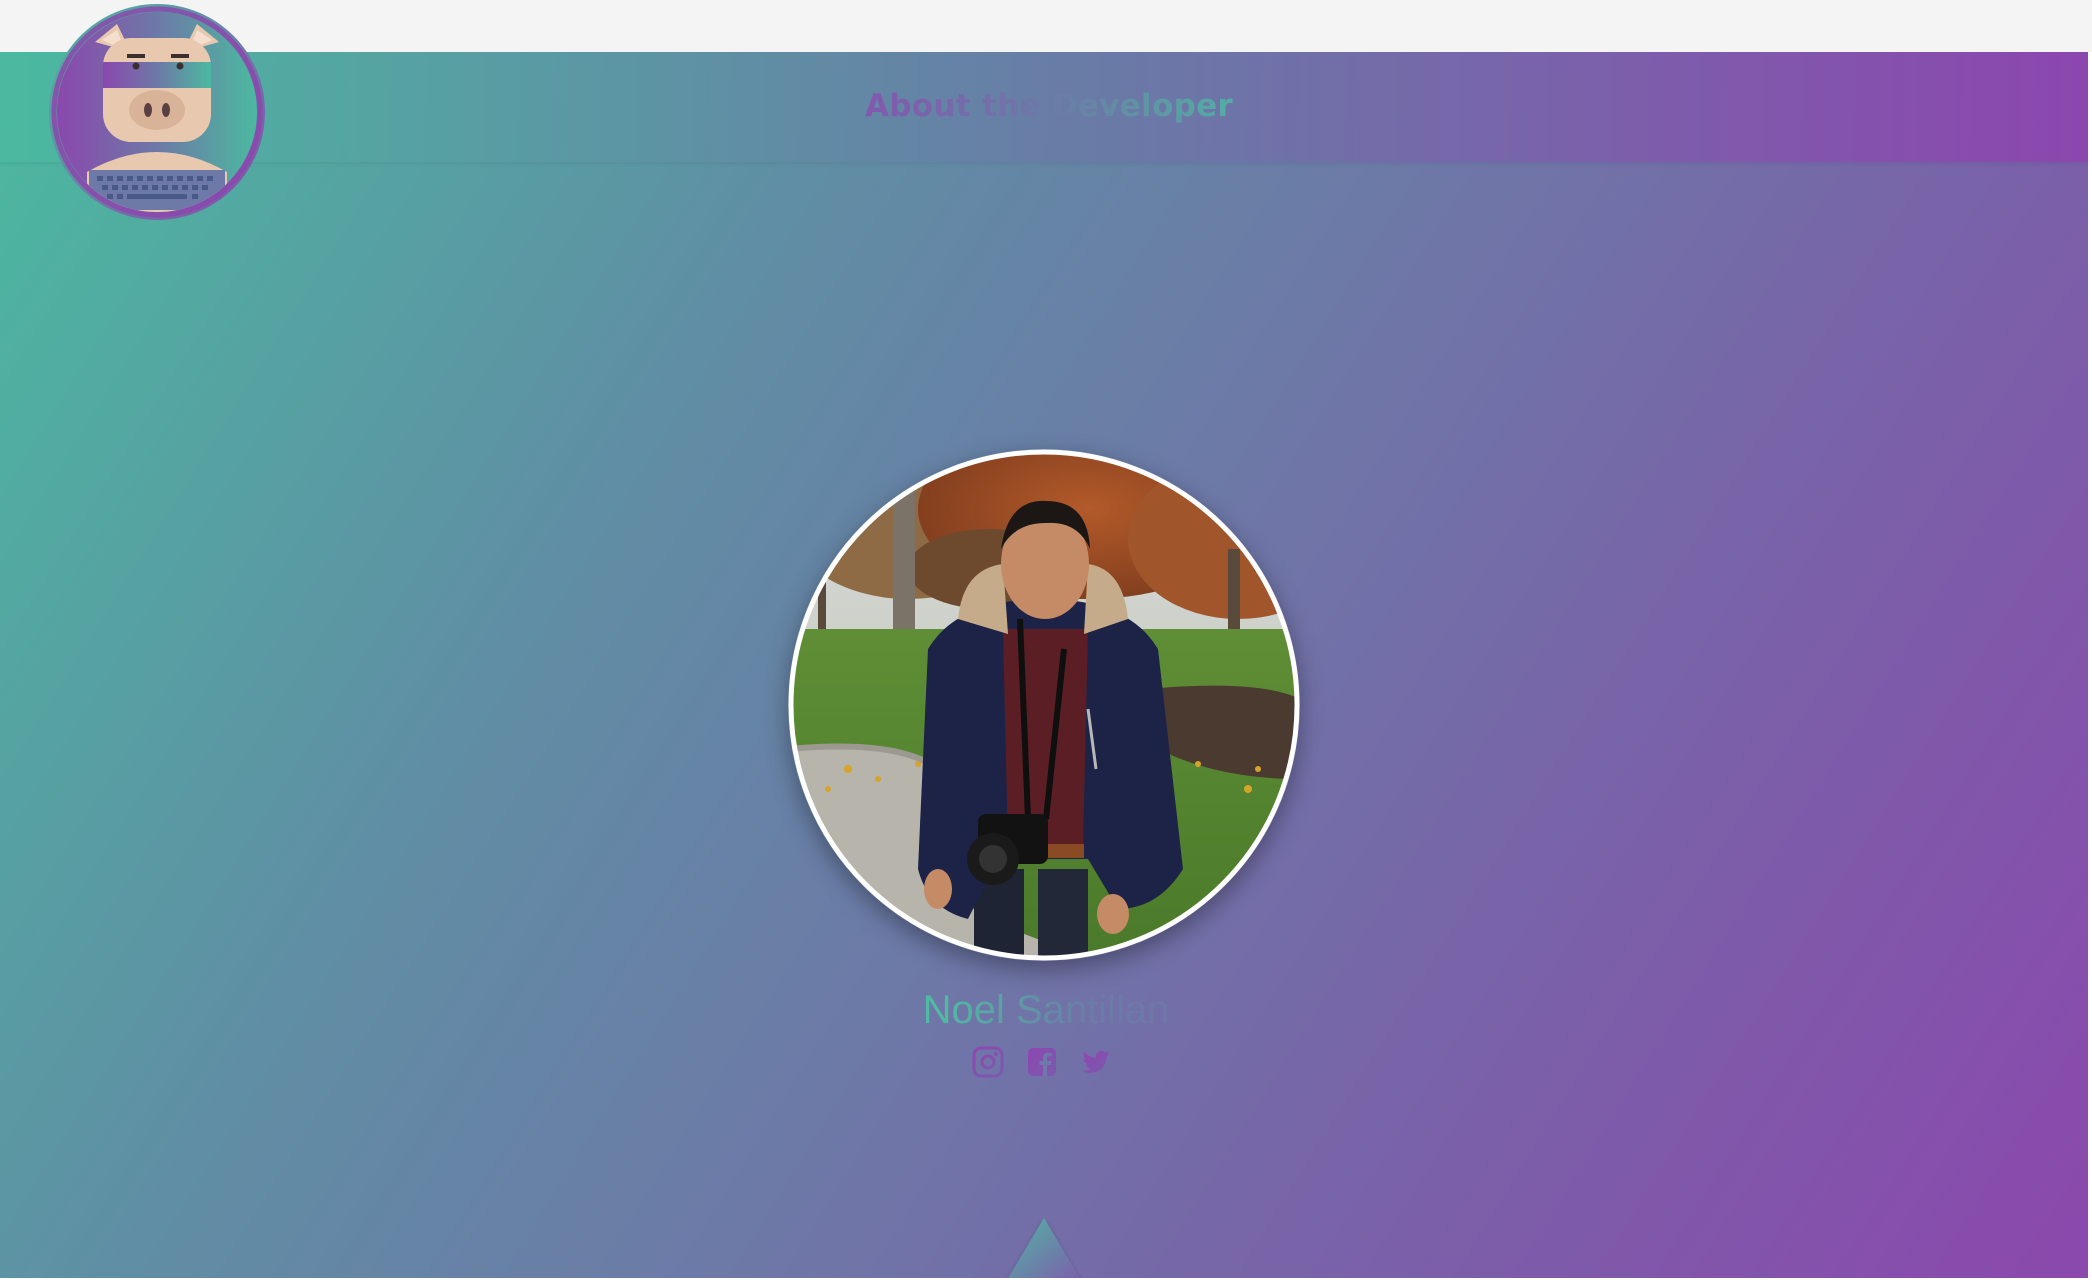  I want to click on developer-photo-image, so click(1044, 705).